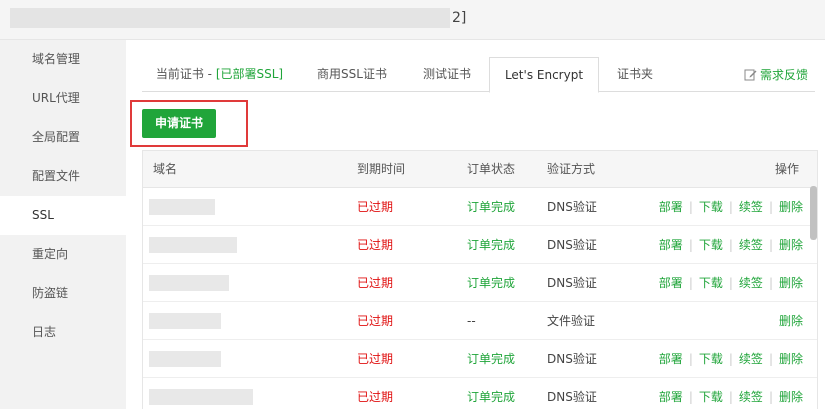 This screenshot has width=825, height=409. I want to click on dialog-title-bar: 2], so click(412, 20).